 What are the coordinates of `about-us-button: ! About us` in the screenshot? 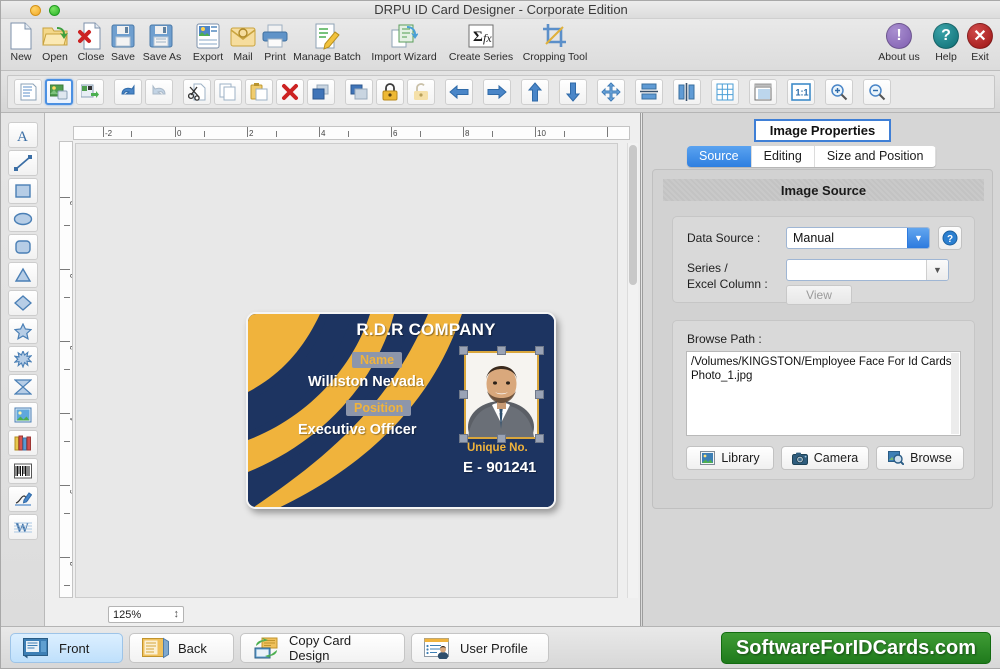 It's located at (899, 43).